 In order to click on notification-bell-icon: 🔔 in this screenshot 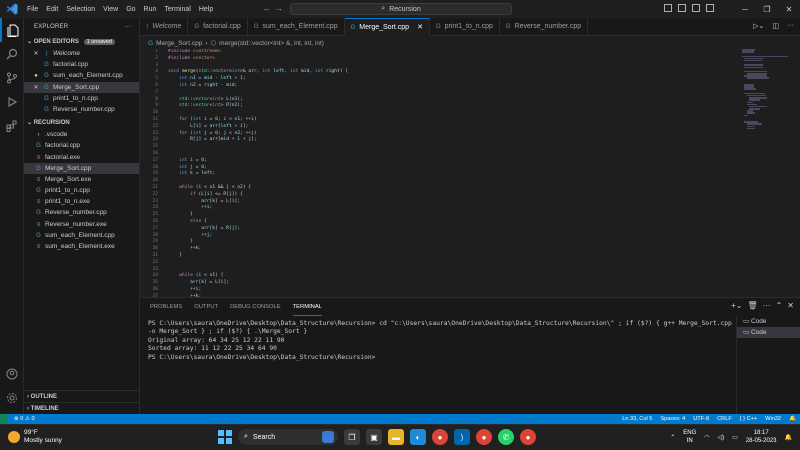, I will do `click(788, 437)`.